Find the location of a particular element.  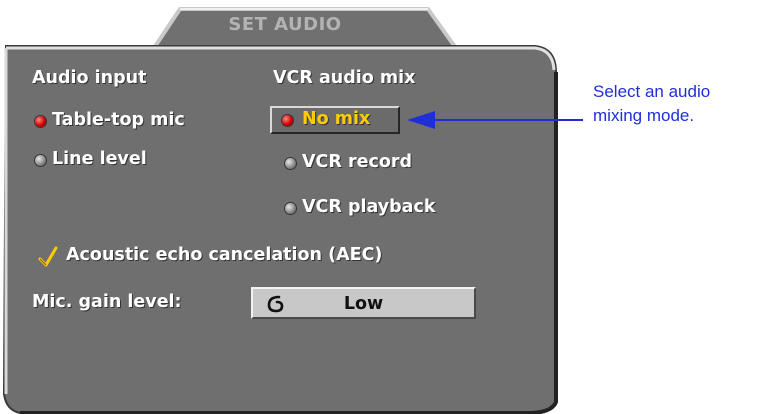

audio-input-heading: Audio input is located at coordinates (89, 78).